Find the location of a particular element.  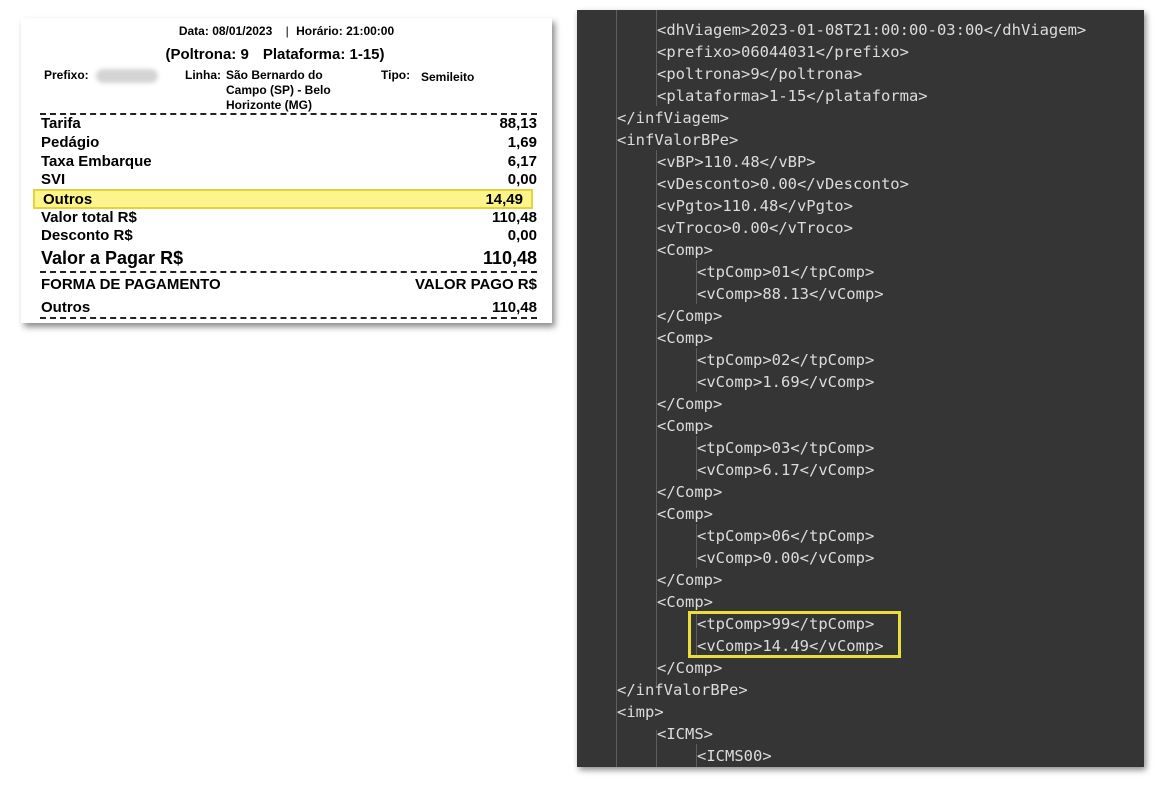

code-line: <vComp>6.17</vComp> is located at coordinates (786, 470).